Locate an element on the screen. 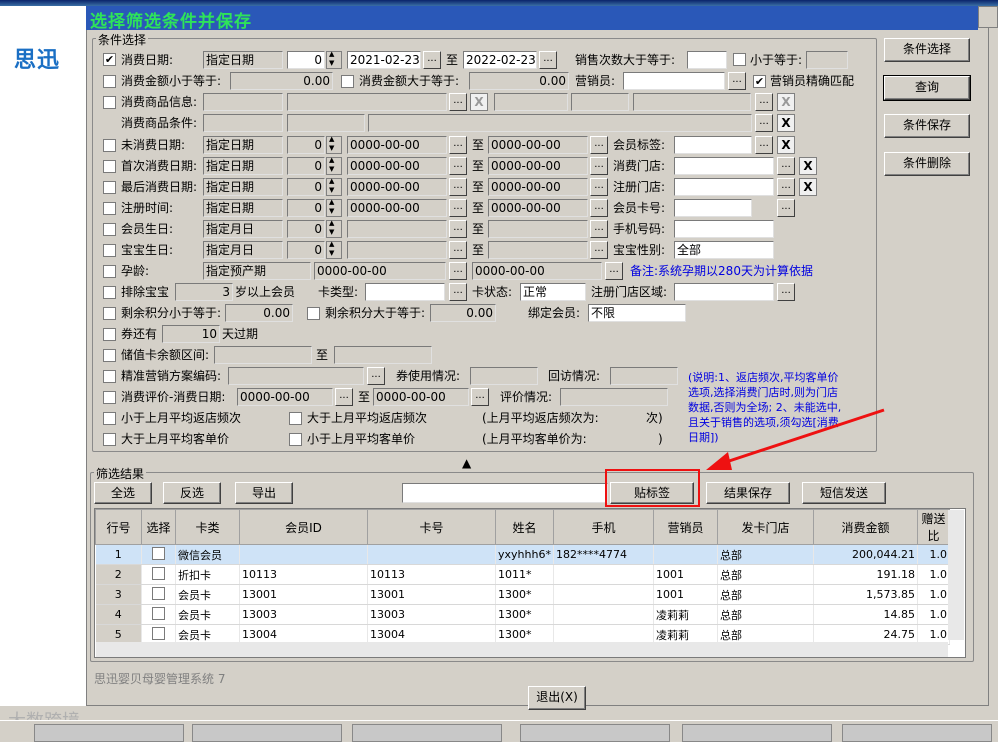  coupon-days-input: 10 is located at coordinates (191, 334).